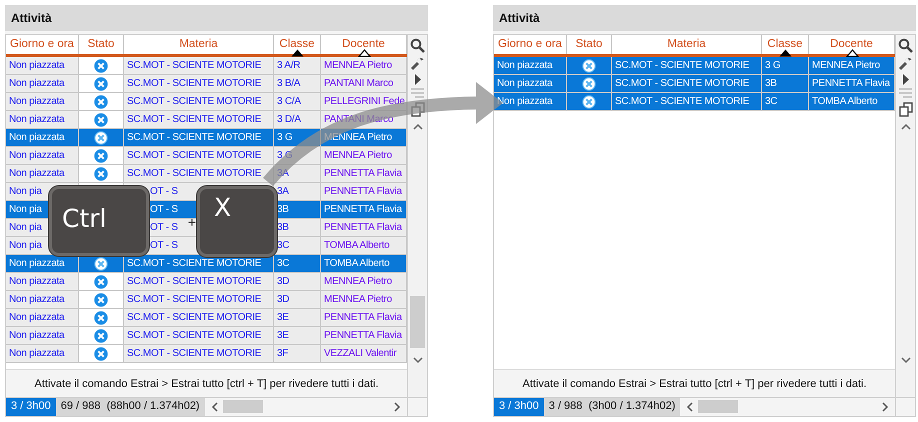 The image size is (918, 422). What do you see at coordinates (519, 407) in the screenshot?
I see `selection-total: 3 / 3h00` at bounding box center [519, 407].